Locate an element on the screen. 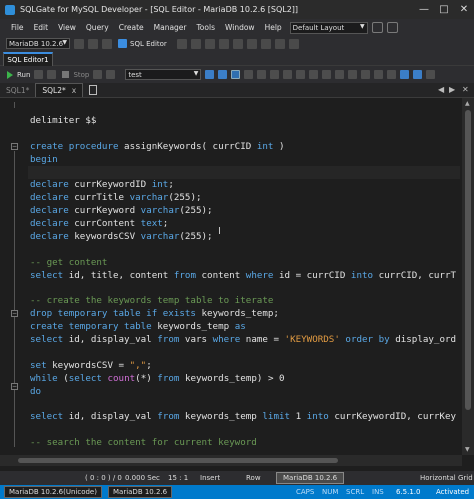  elapsed-time: 0.000 Sec is located at coordinates (142, 478).